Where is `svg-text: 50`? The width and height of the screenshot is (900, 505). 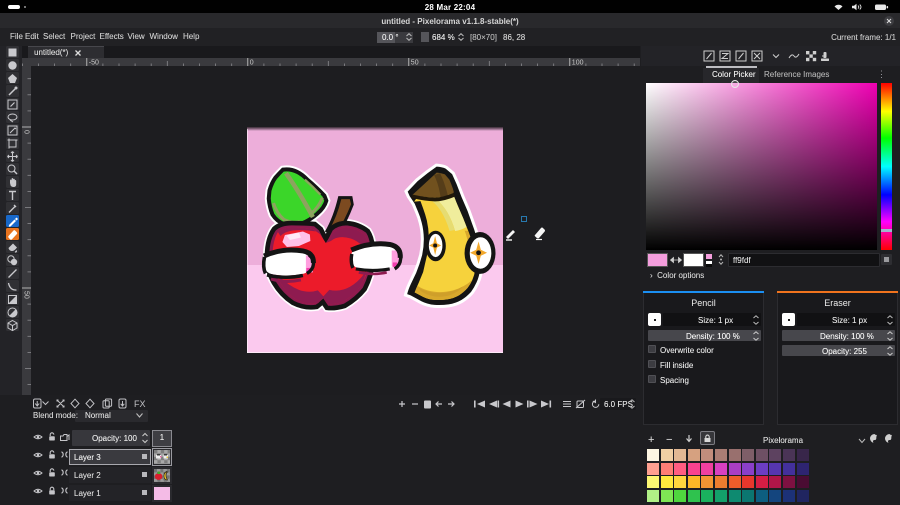
svg-text: 50 is located at coordinates (26, 295).